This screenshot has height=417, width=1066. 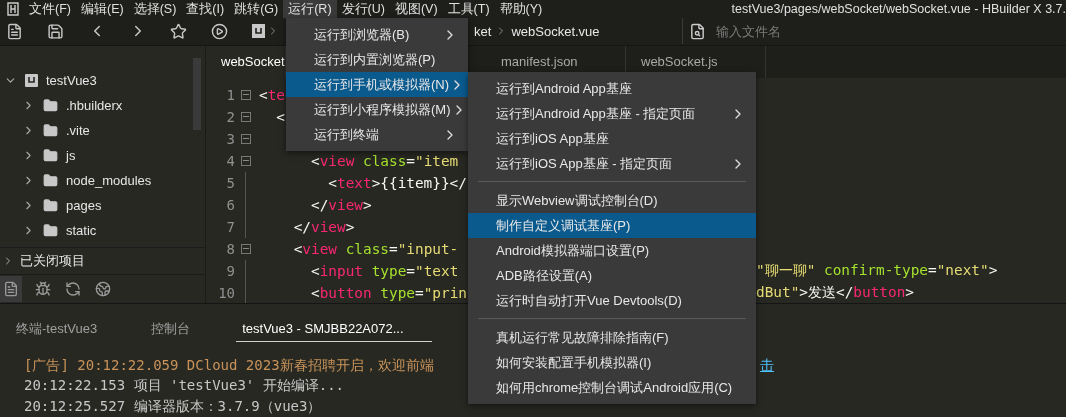 I want to click on menu-item: 运行到iOS App基座, so click(x=612, y=138).